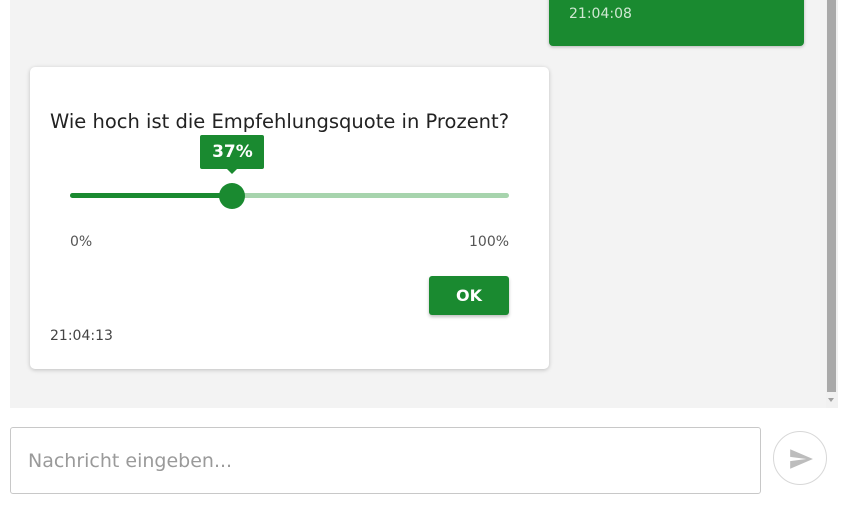 The width and height of the screenshot is (847, 511). I want to click on ok-button: OK, so click(469, 295).